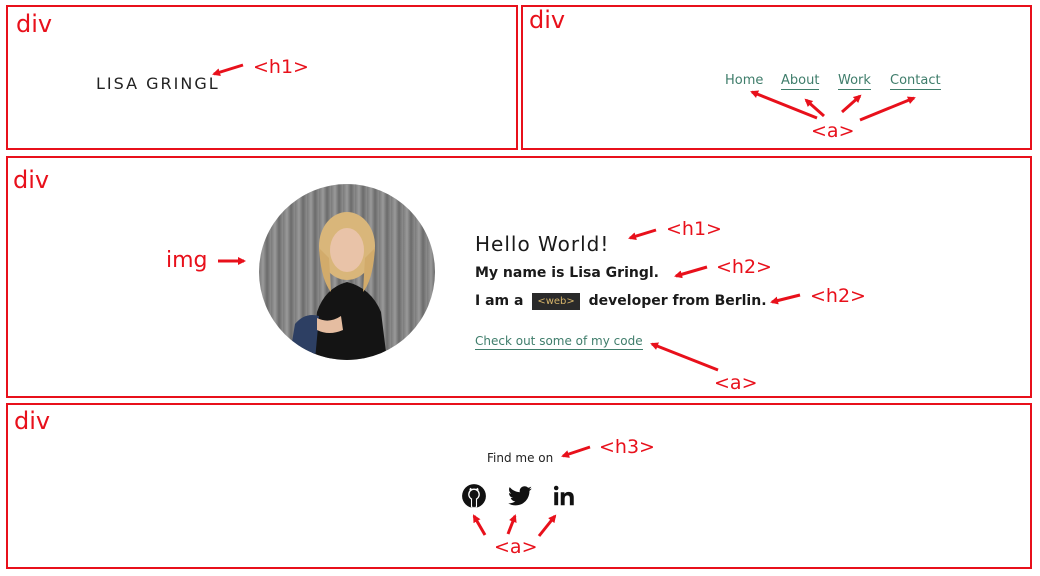 The image size is (1040, 576). Describe the element at coordinates (776, 77) in the screenshot. I see `div-header-right` at that location.